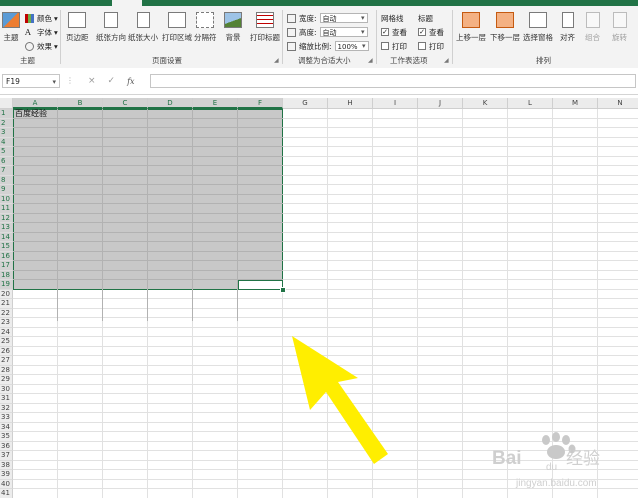 The height and width of the screenshot is (498, 638). What do you see at coordinates (260, 103) in the screenshot?
I see `column-header-f: F` at bounding box center [260, 103].